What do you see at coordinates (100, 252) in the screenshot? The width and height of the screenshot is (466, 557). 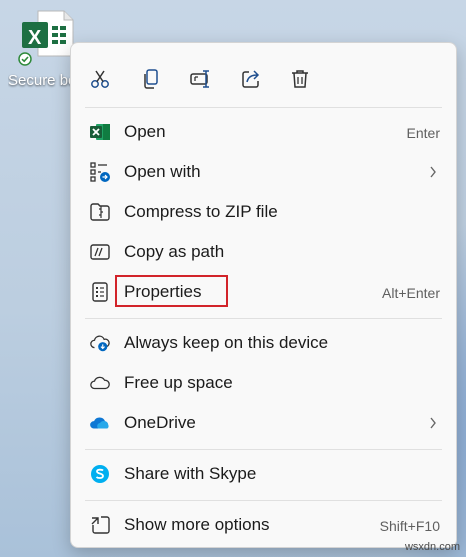 I see `copy-path-icon` at bounding box center [100, 252].